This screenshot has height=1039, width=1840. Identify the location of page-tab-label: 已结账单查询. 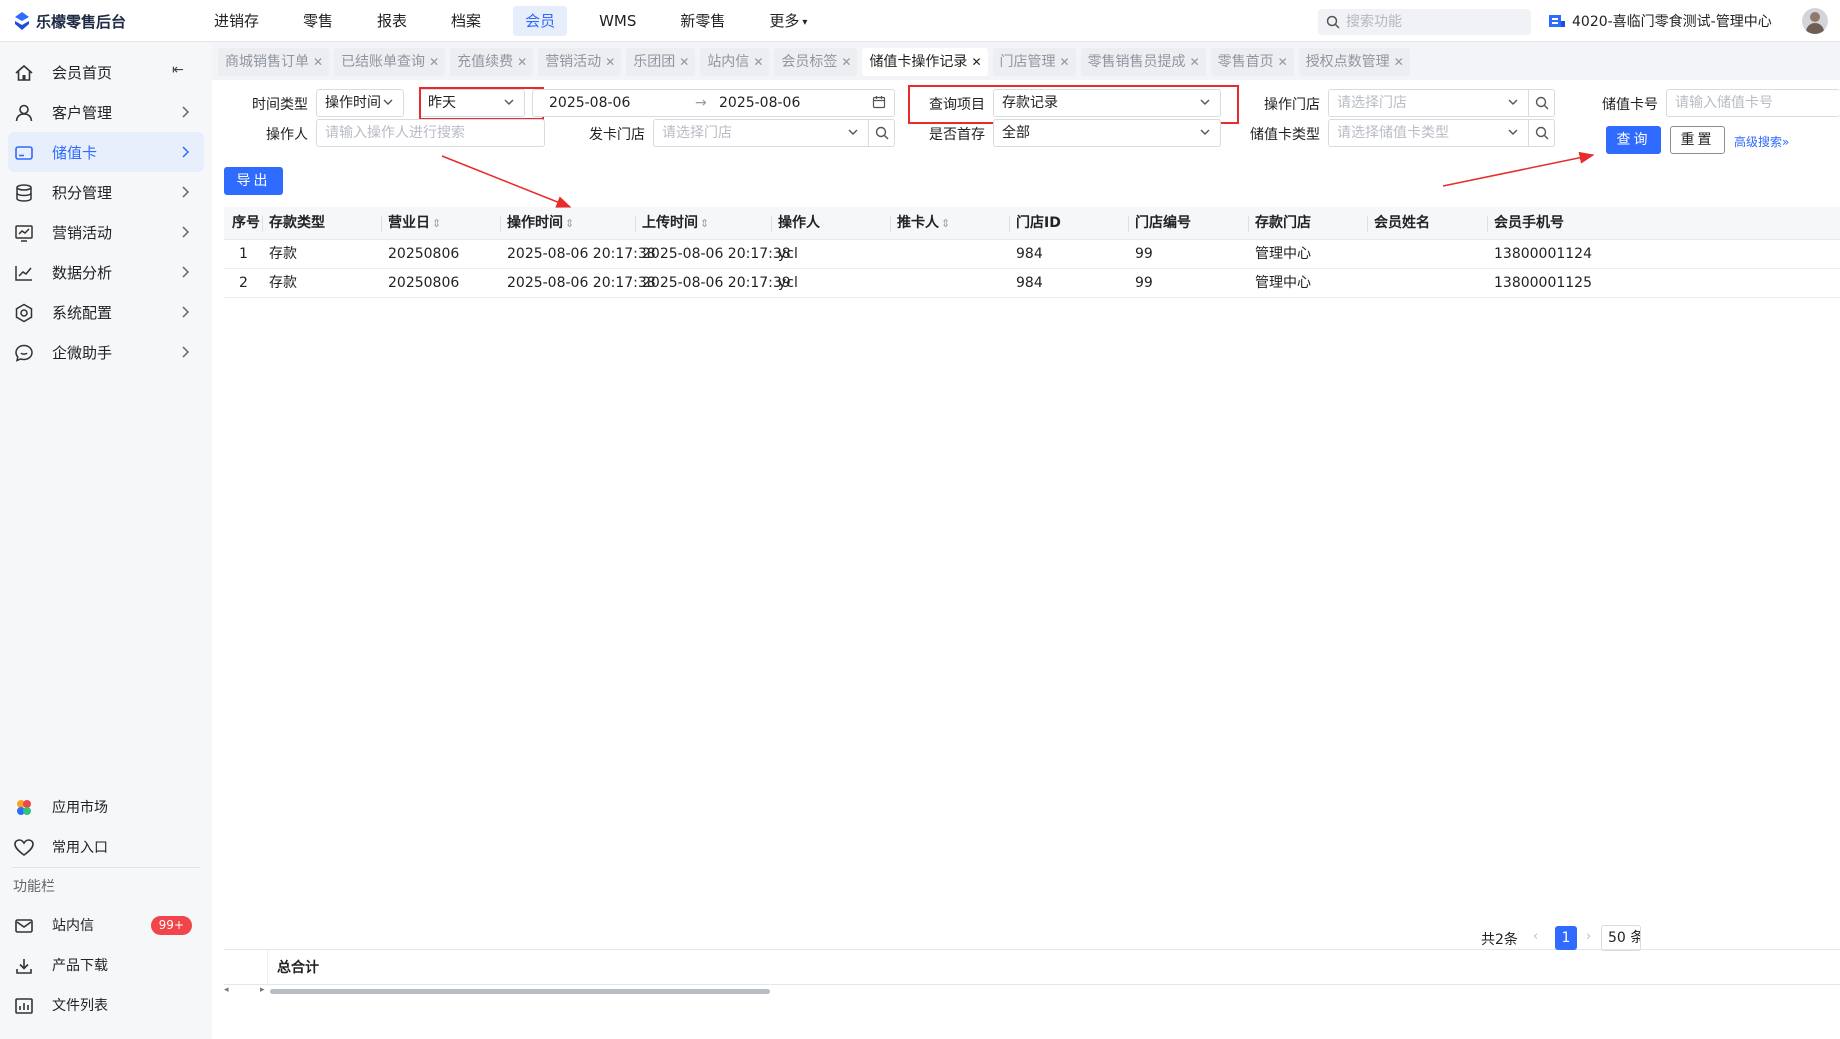
(383, 62).